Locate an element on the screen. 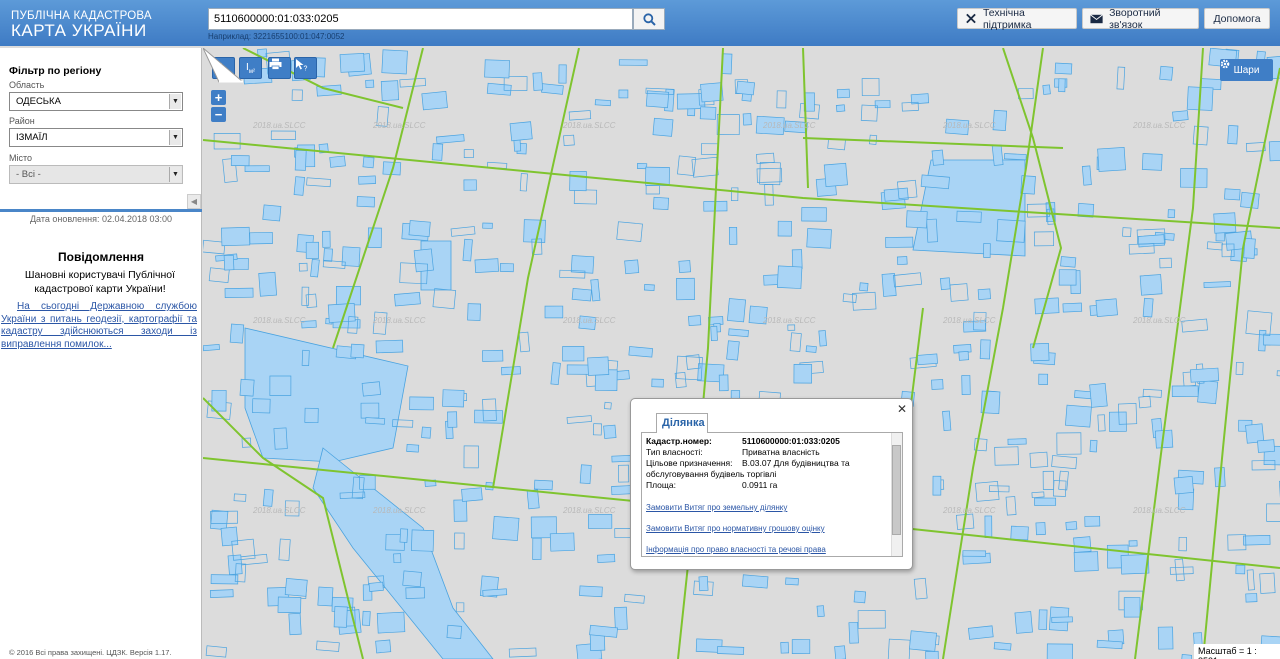 Image resolution: width=1280 pixels, height=659 pixels. identify-icon: ? is located at coordinates (302, 65).